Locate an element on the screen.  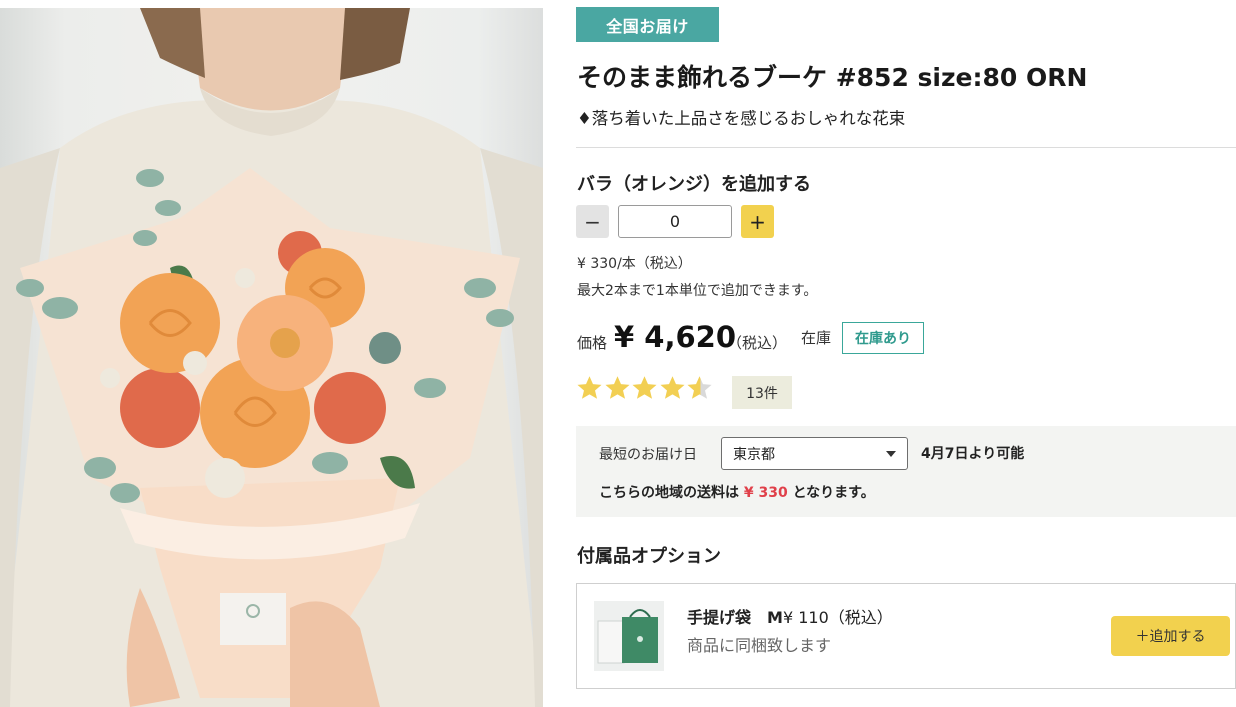
region-select: 東京都 is located at coordinates (814, 453).